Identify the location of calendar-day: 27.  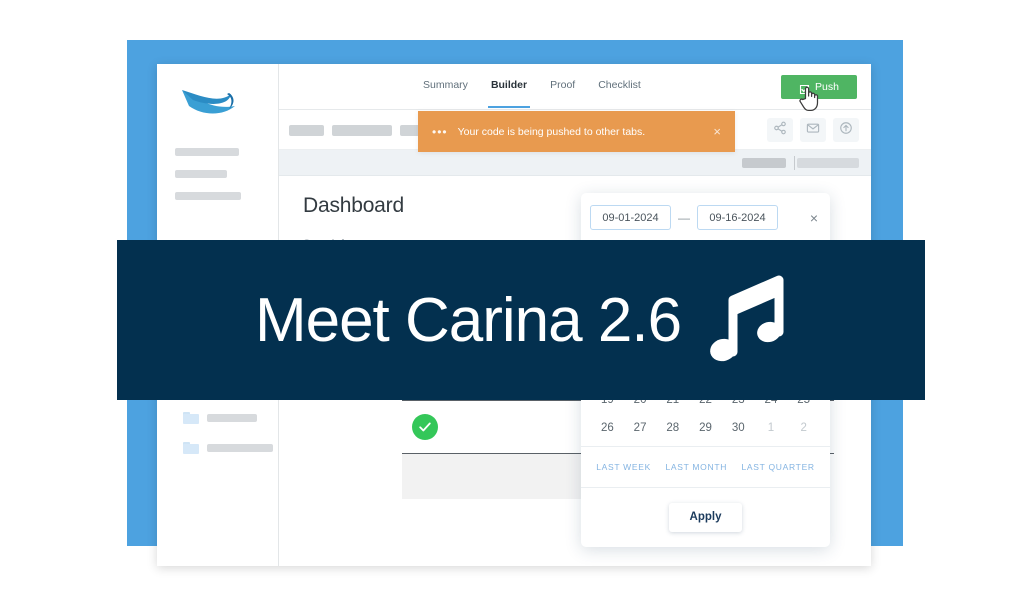
(640, 428).